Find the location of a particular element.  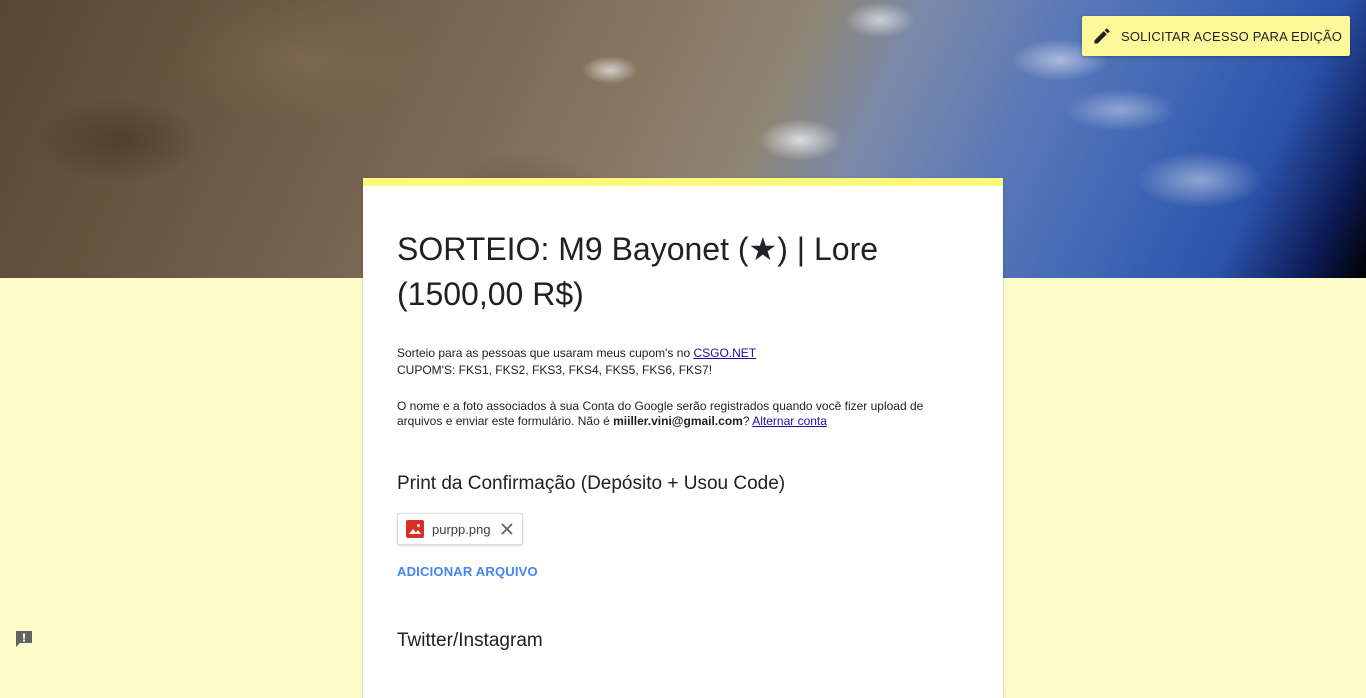

file-name: purpp.png is located at coordinates (461, 529).